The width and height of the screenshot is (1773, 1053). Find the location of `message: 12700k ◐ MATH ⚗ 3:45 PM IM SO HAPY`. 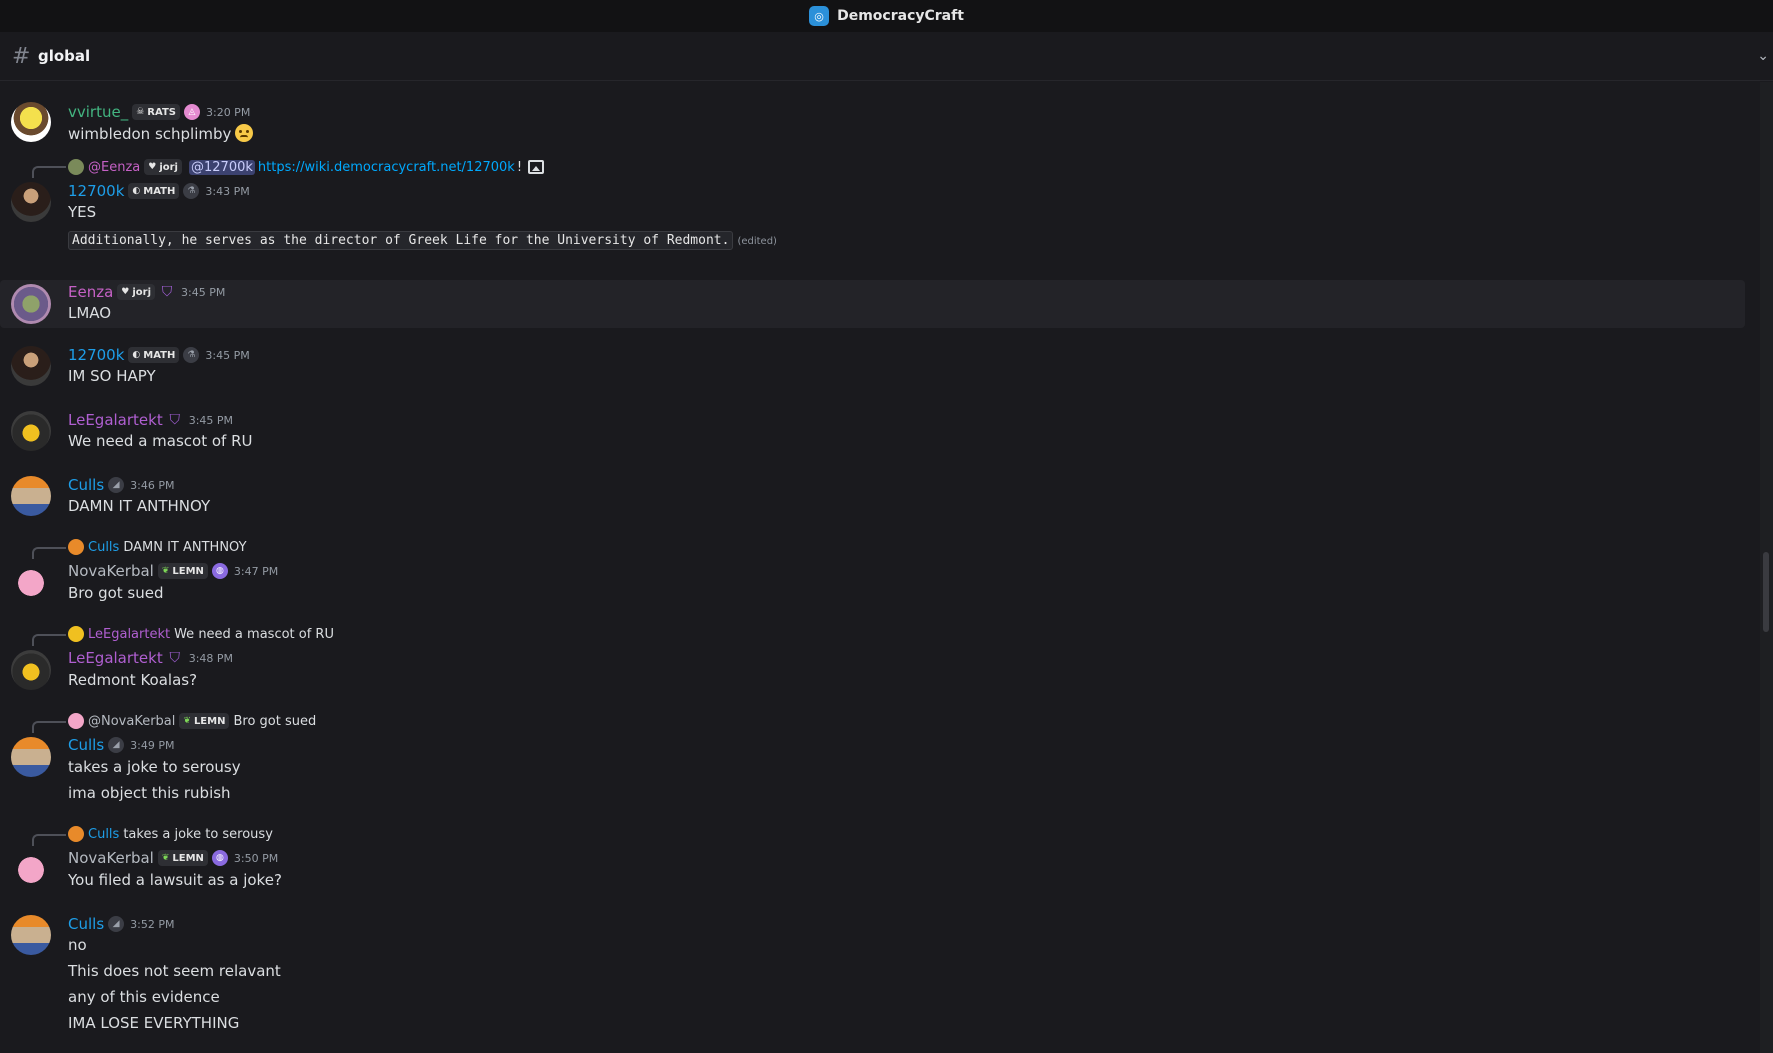

message: 12700k ◐ MATH ⚗ 3:45 PM IM SO HAPY is located at coordinates (872, 368).